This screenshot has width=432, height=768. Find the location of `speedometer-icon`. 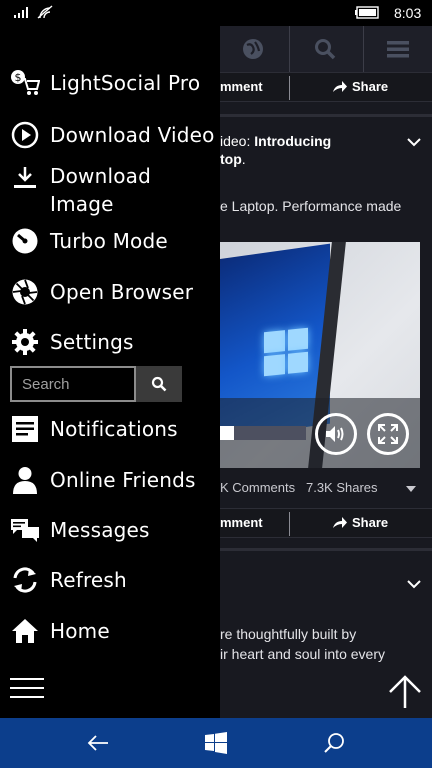

speedometer-icon is located at coordinates (25, 241).